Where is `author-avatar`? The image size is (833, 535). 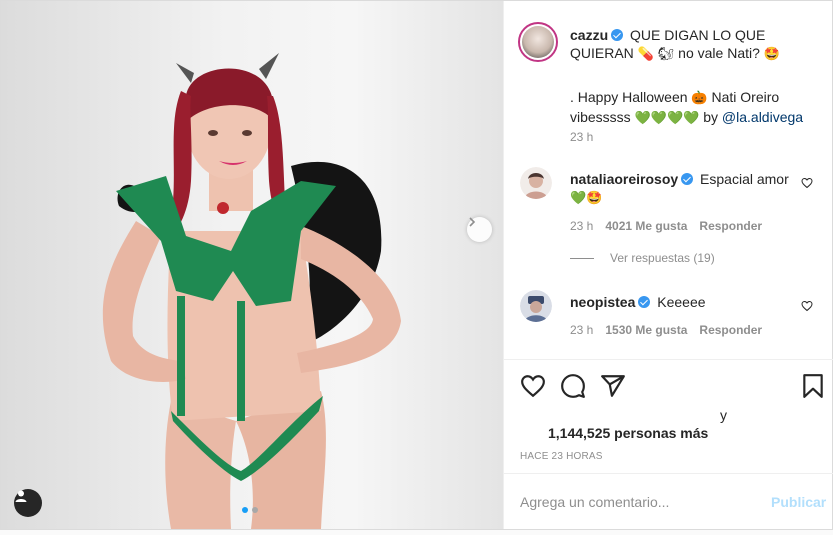 author-avatar is located at coordinates (538, 42).